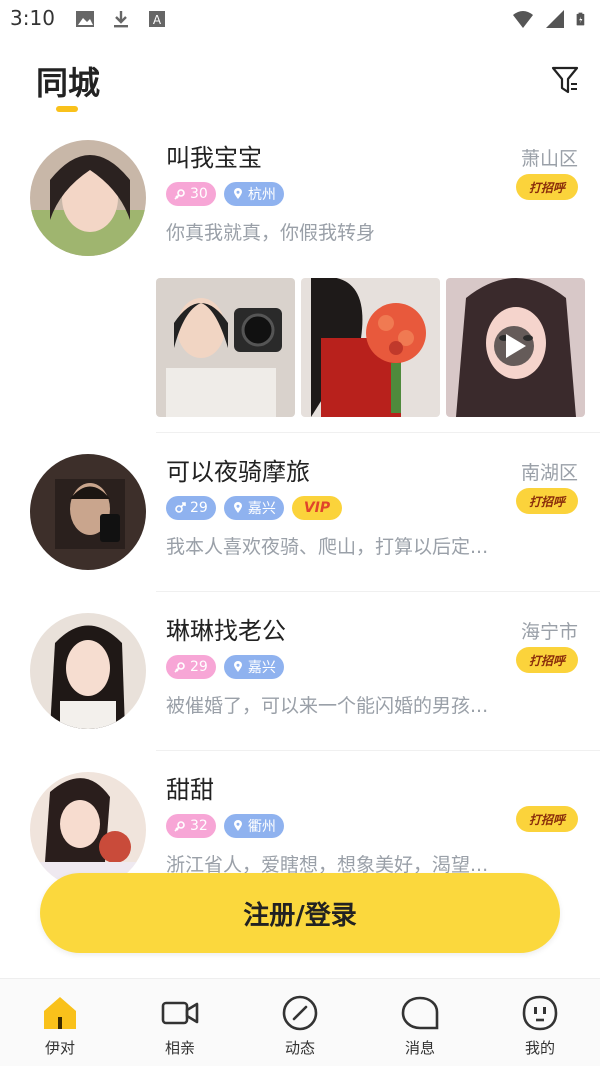  Describe the element at coordinates (271, 233) in the screenshot. I see `user-bio: 你真我就真，你假我转身` at that location.